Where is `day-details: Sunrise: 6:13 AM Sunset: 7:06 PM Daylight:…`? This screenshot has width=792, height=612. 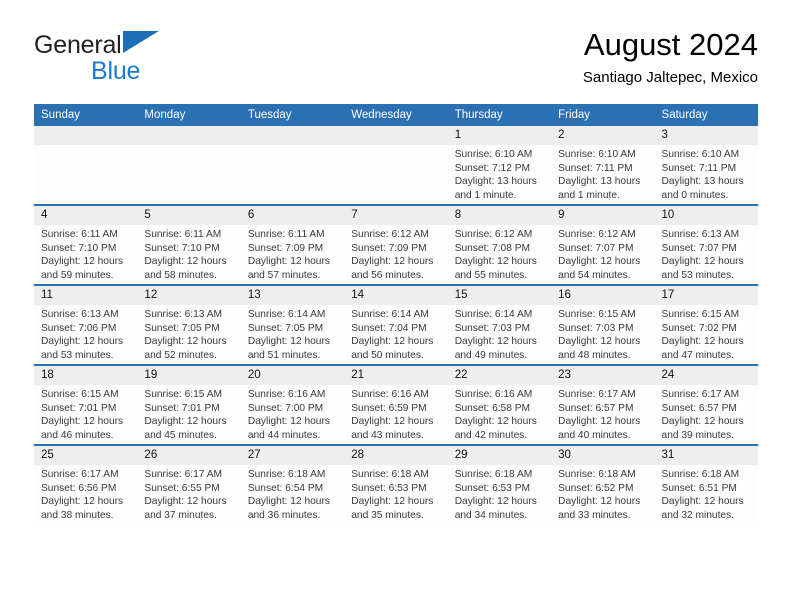
day-details: Sunrise: 6:13 AM Sunset: 7:06 PM Daylight:… is located at coordinates (85, 333).